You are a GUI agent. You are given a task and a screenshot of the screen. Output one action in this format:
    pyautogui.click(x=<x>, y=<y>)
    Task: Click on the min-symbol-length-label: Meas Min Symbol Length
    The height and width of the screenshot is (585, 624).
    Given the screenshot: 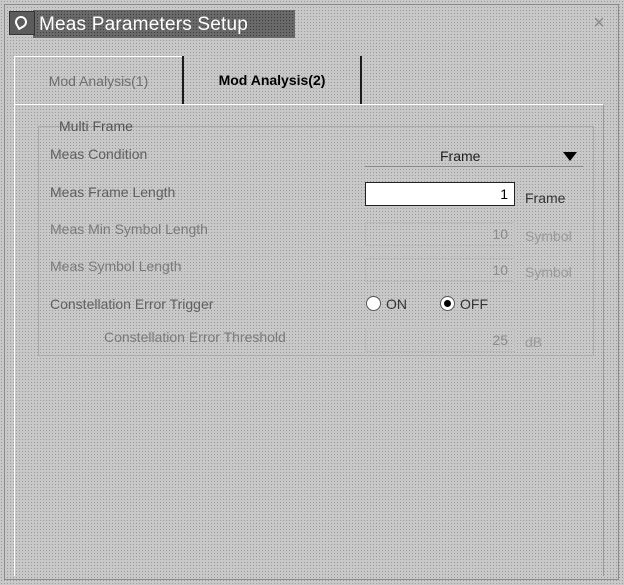 What is the action you would take?
    pyautogui.click(x=129, y=229)
    